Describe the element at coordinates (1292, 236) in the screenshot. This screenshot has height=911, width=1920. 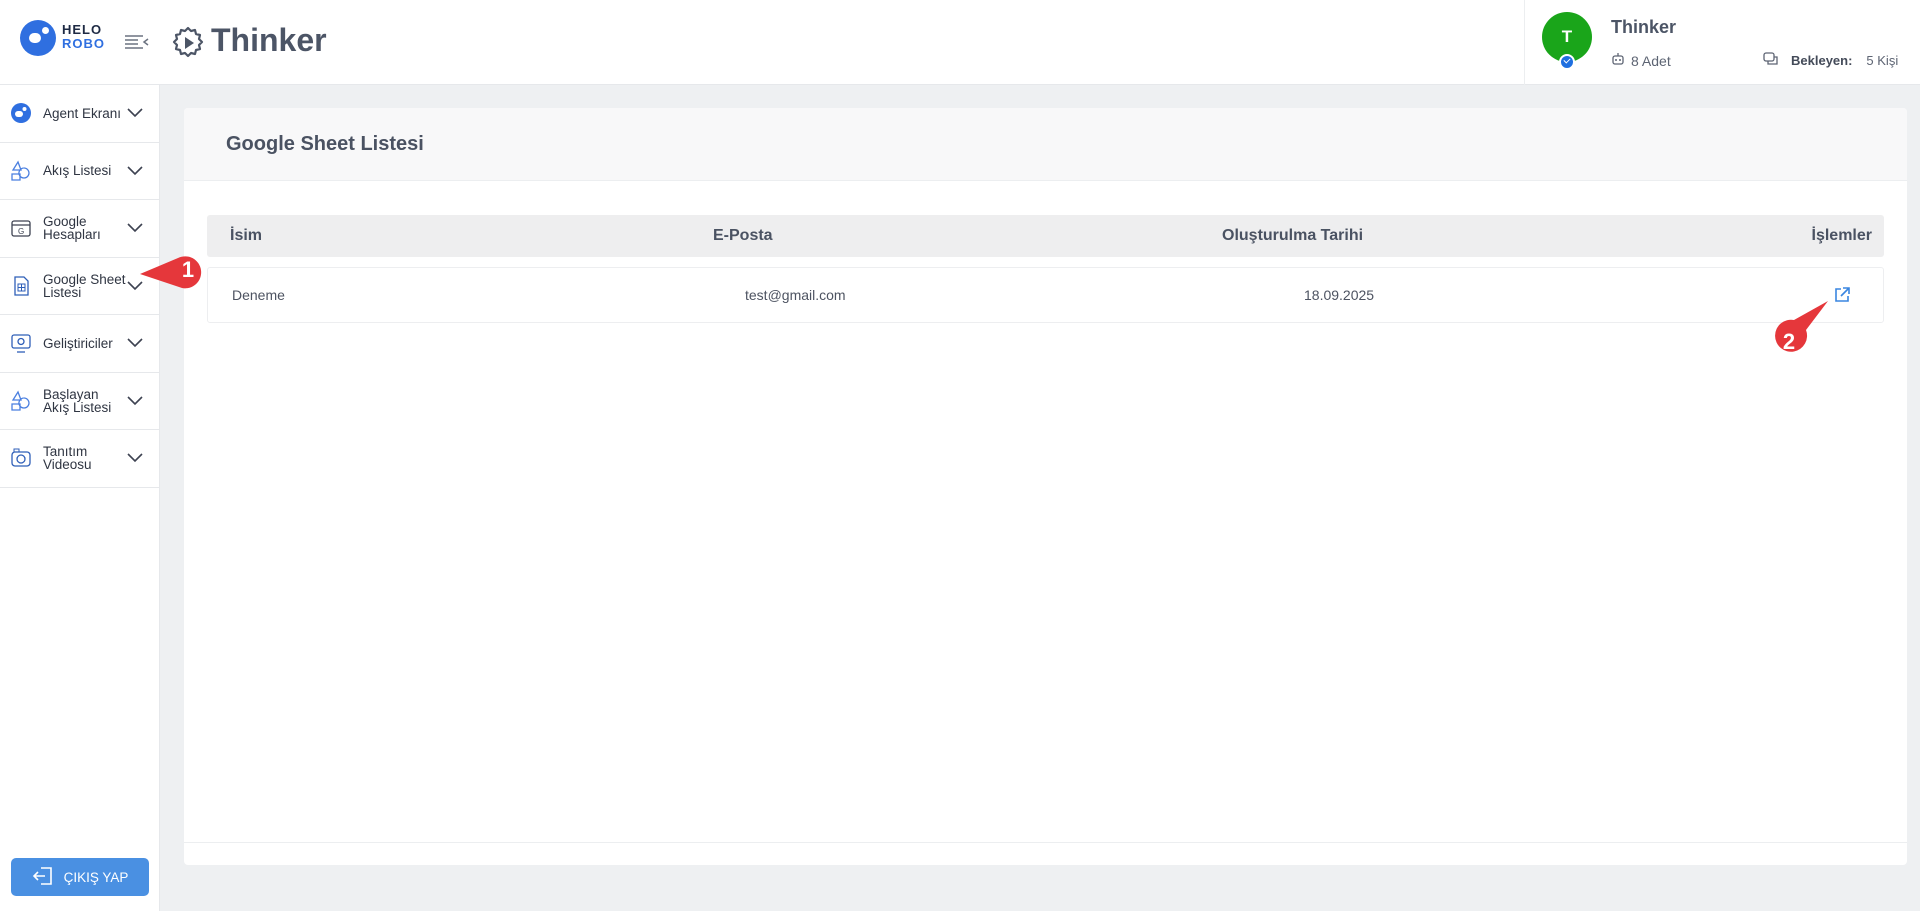
I see `column-header-created: Oluşturulma Tarihi` at that location.